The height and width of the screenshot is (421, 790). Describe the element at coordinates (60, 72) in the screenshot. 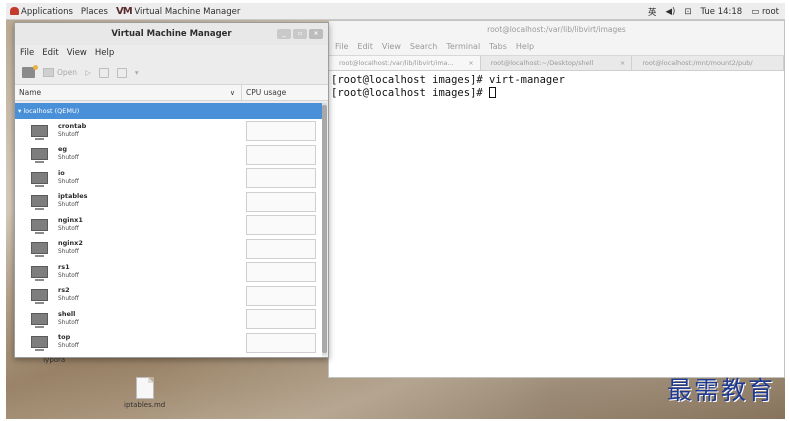

I see `open-button: Open` at that location.